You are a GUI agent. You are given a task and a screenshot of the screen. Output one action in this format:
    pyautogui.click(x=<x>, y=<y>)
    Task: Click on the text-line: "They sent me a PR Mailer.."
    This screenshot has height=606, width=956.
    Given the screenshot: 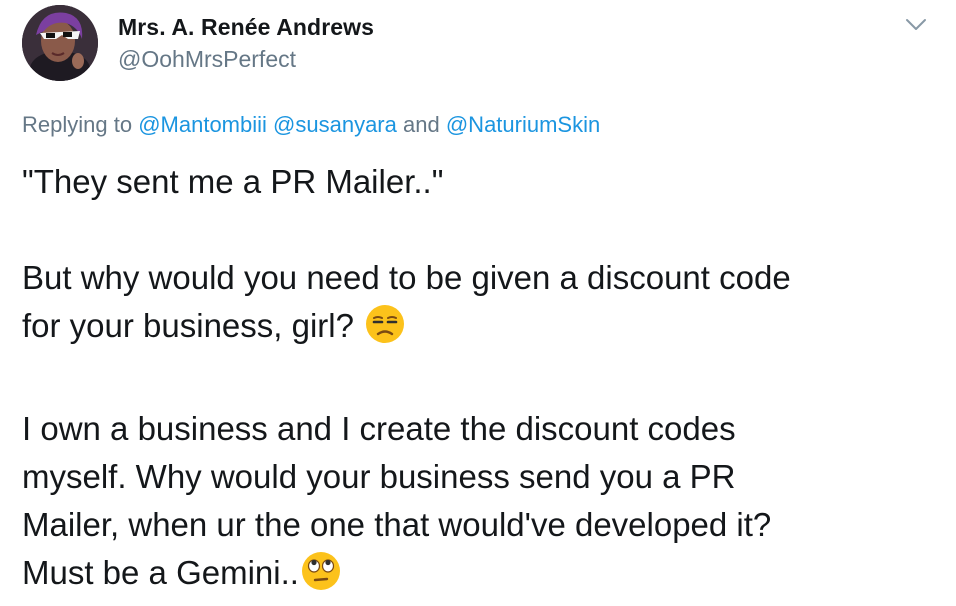 What is the action you would take?
    pyautogui.click(x=233, y=181)
    